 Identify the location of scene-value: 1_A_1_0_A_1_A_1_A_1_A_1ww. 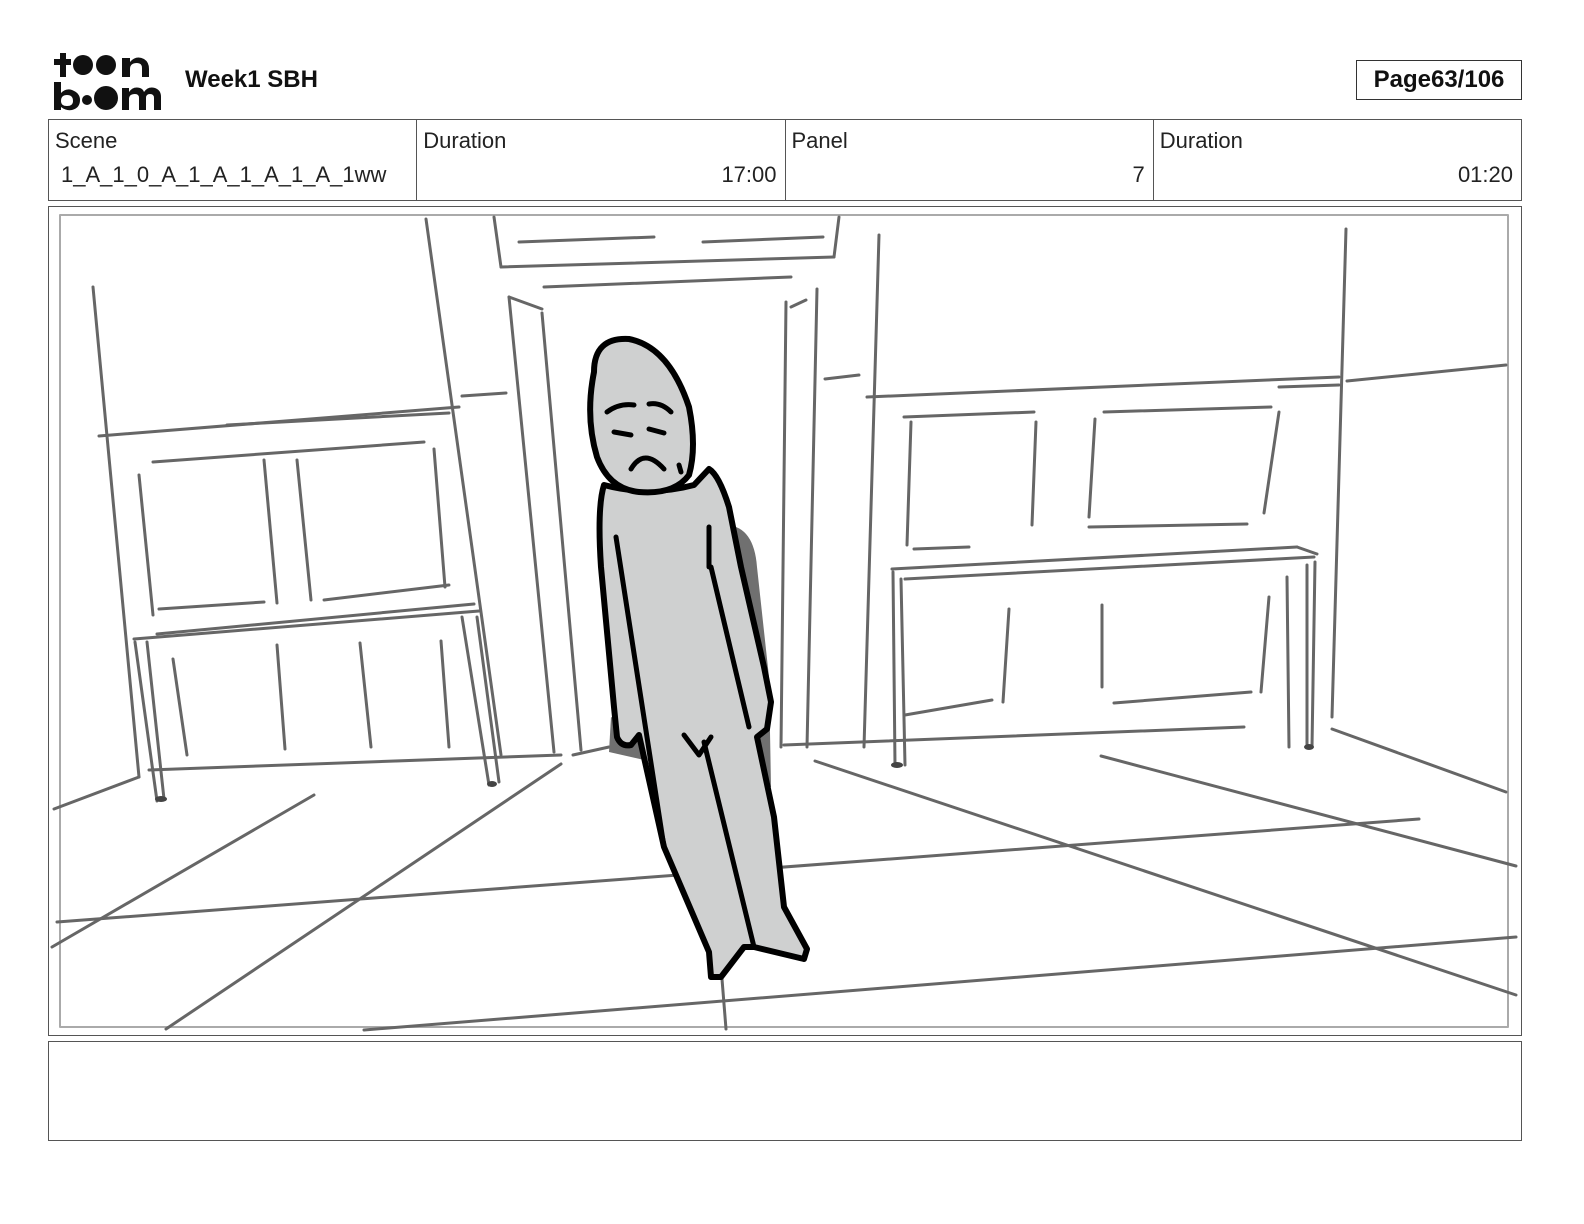
(224, 174).